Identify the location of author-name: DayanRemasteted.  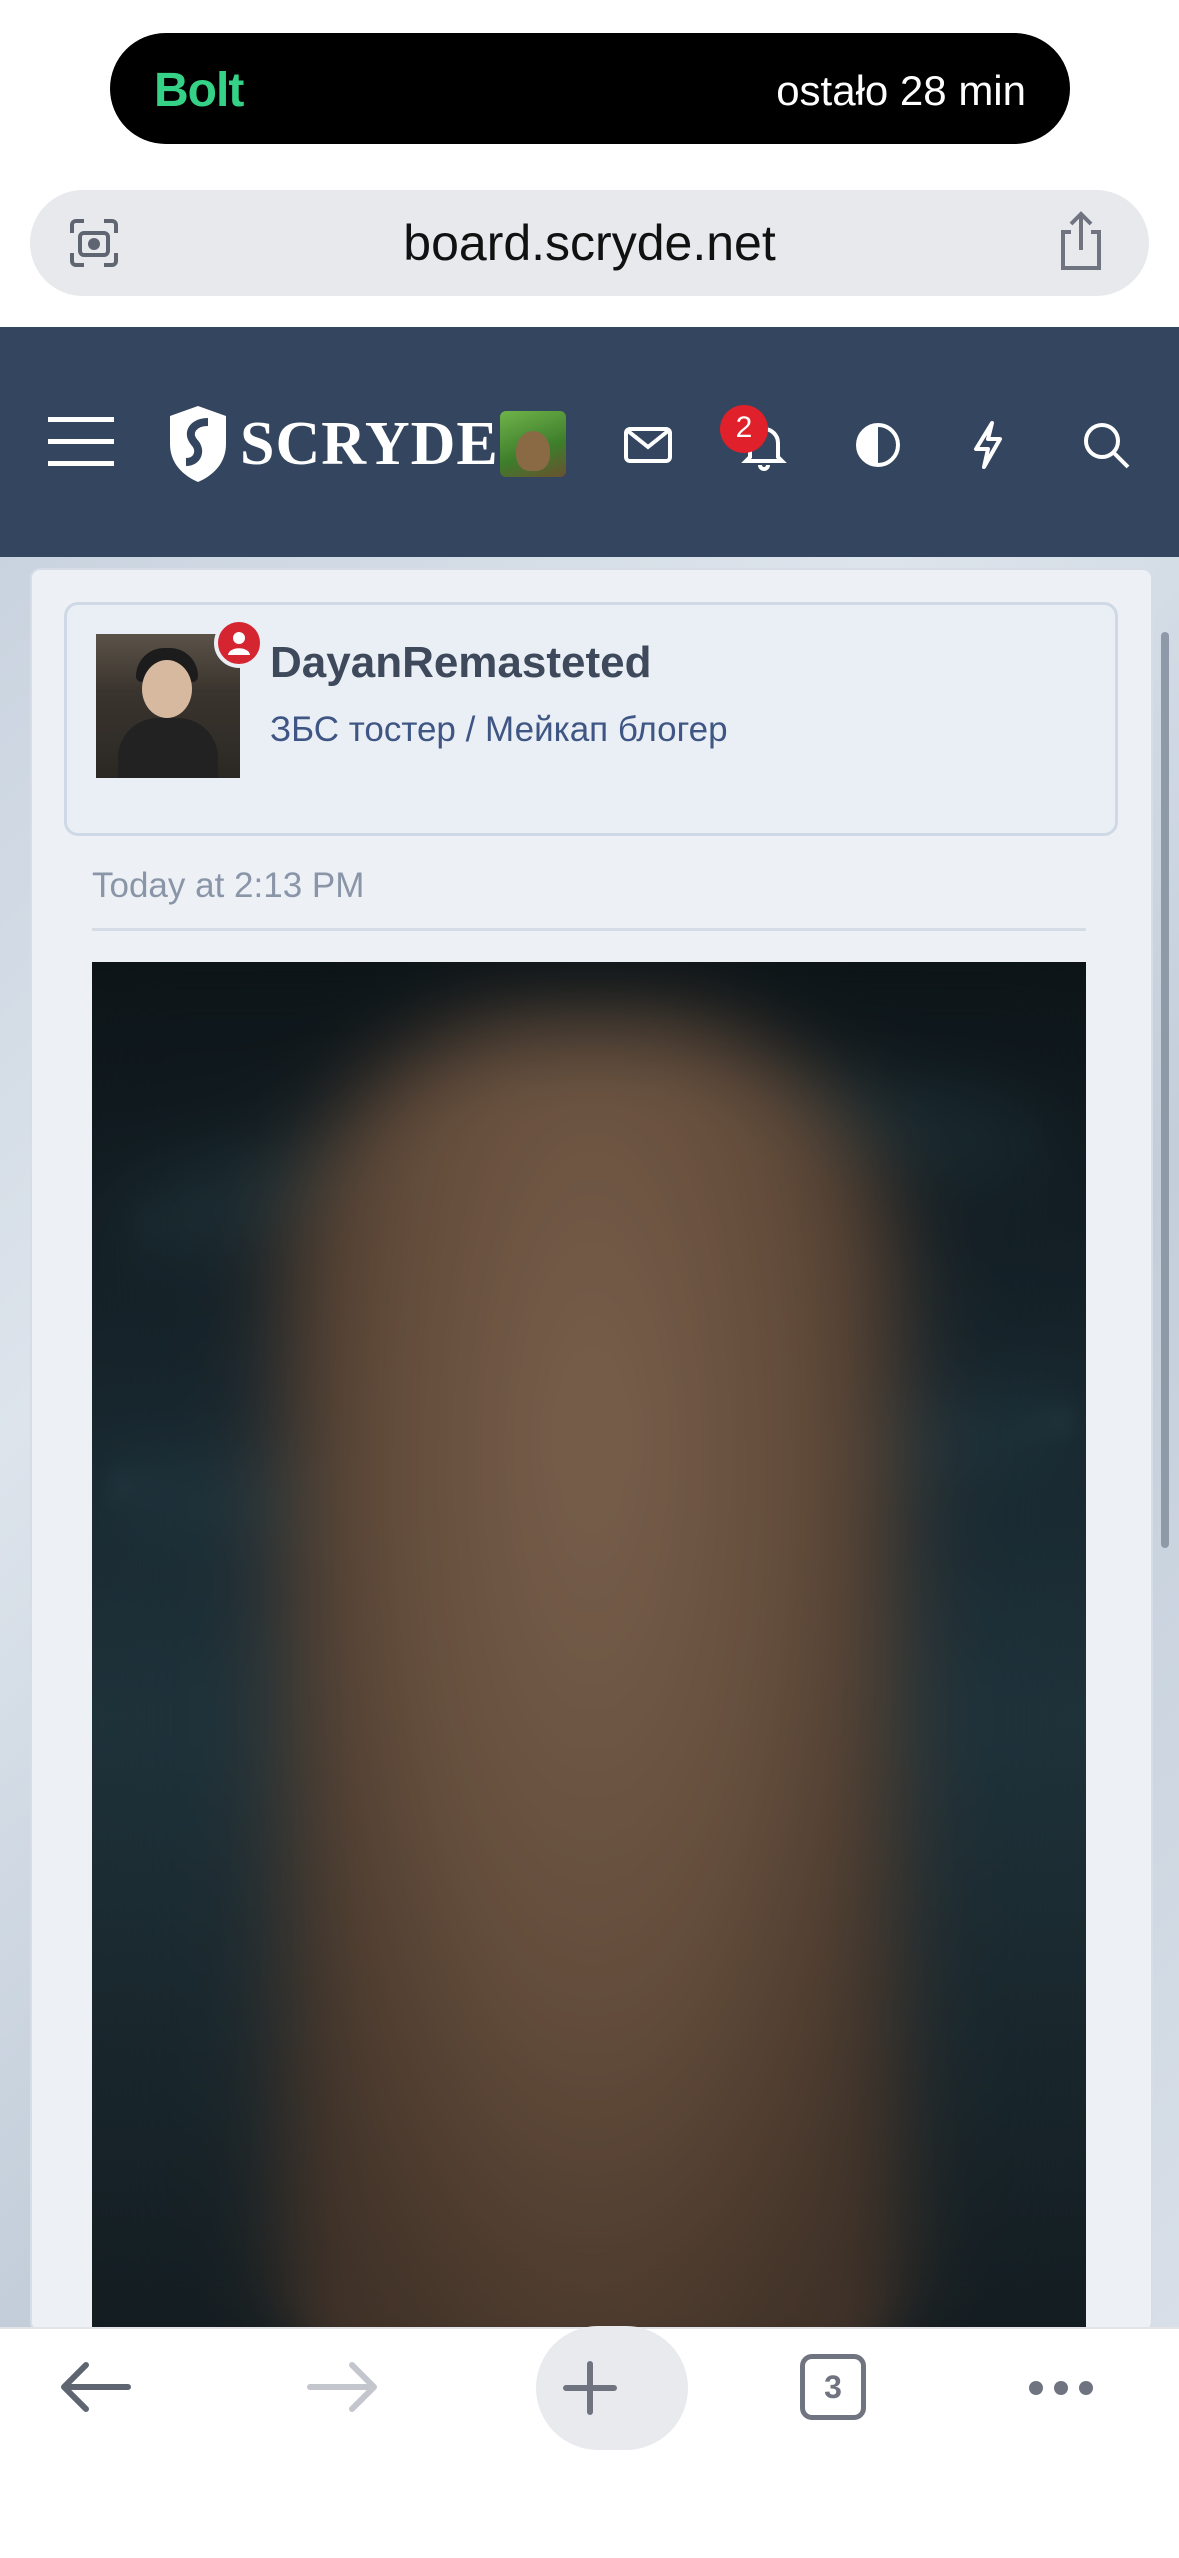
(461, 663).